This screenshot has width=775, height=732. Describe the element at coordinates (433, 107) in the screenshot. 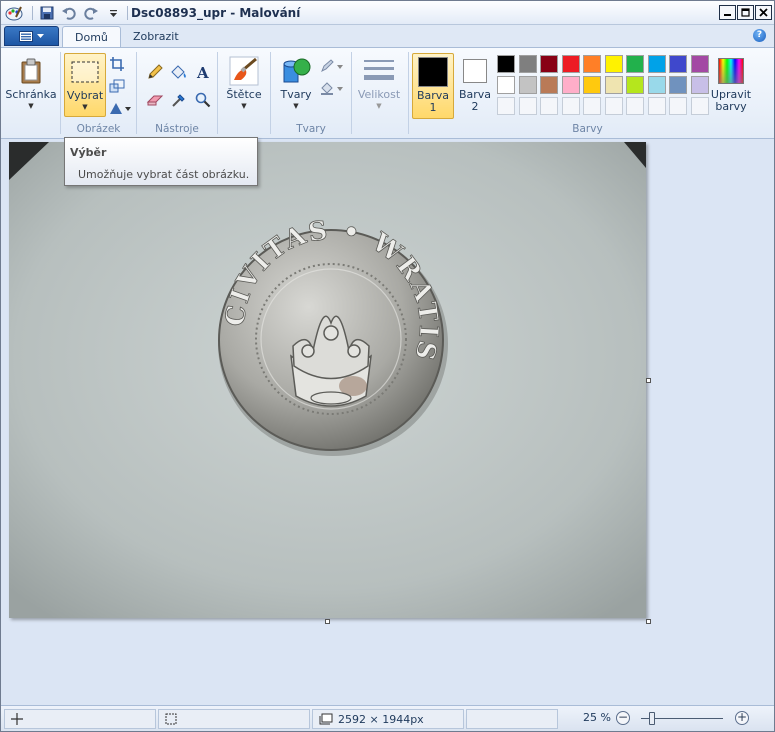

I see `color1-number: 1` at that location.